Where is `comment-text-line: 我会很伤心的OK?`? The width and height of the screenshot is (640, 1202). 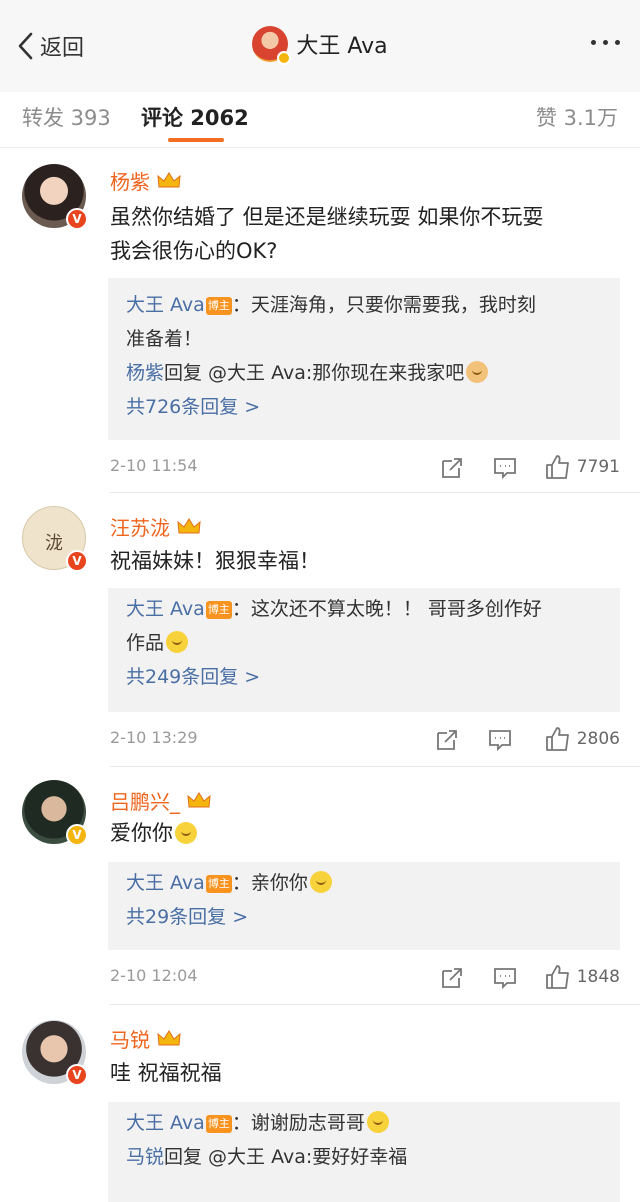 comment-text-line: 我会很伤心的OK? is located at coordinates (194, 251).